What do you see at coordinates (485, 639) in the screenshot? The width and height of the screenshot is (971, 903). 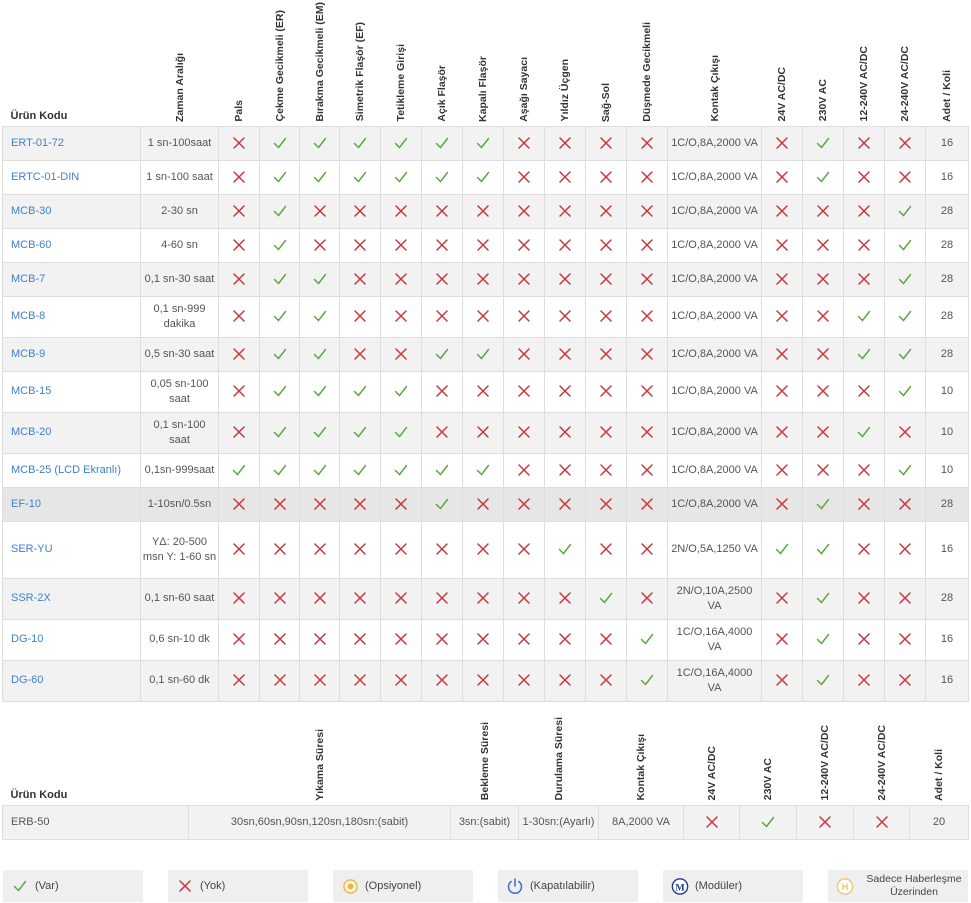 I see `table-row: DG-10 0,6 sn-10 dk 1C/O,16A,4000 VA 16` at bounding box center [485, 639].